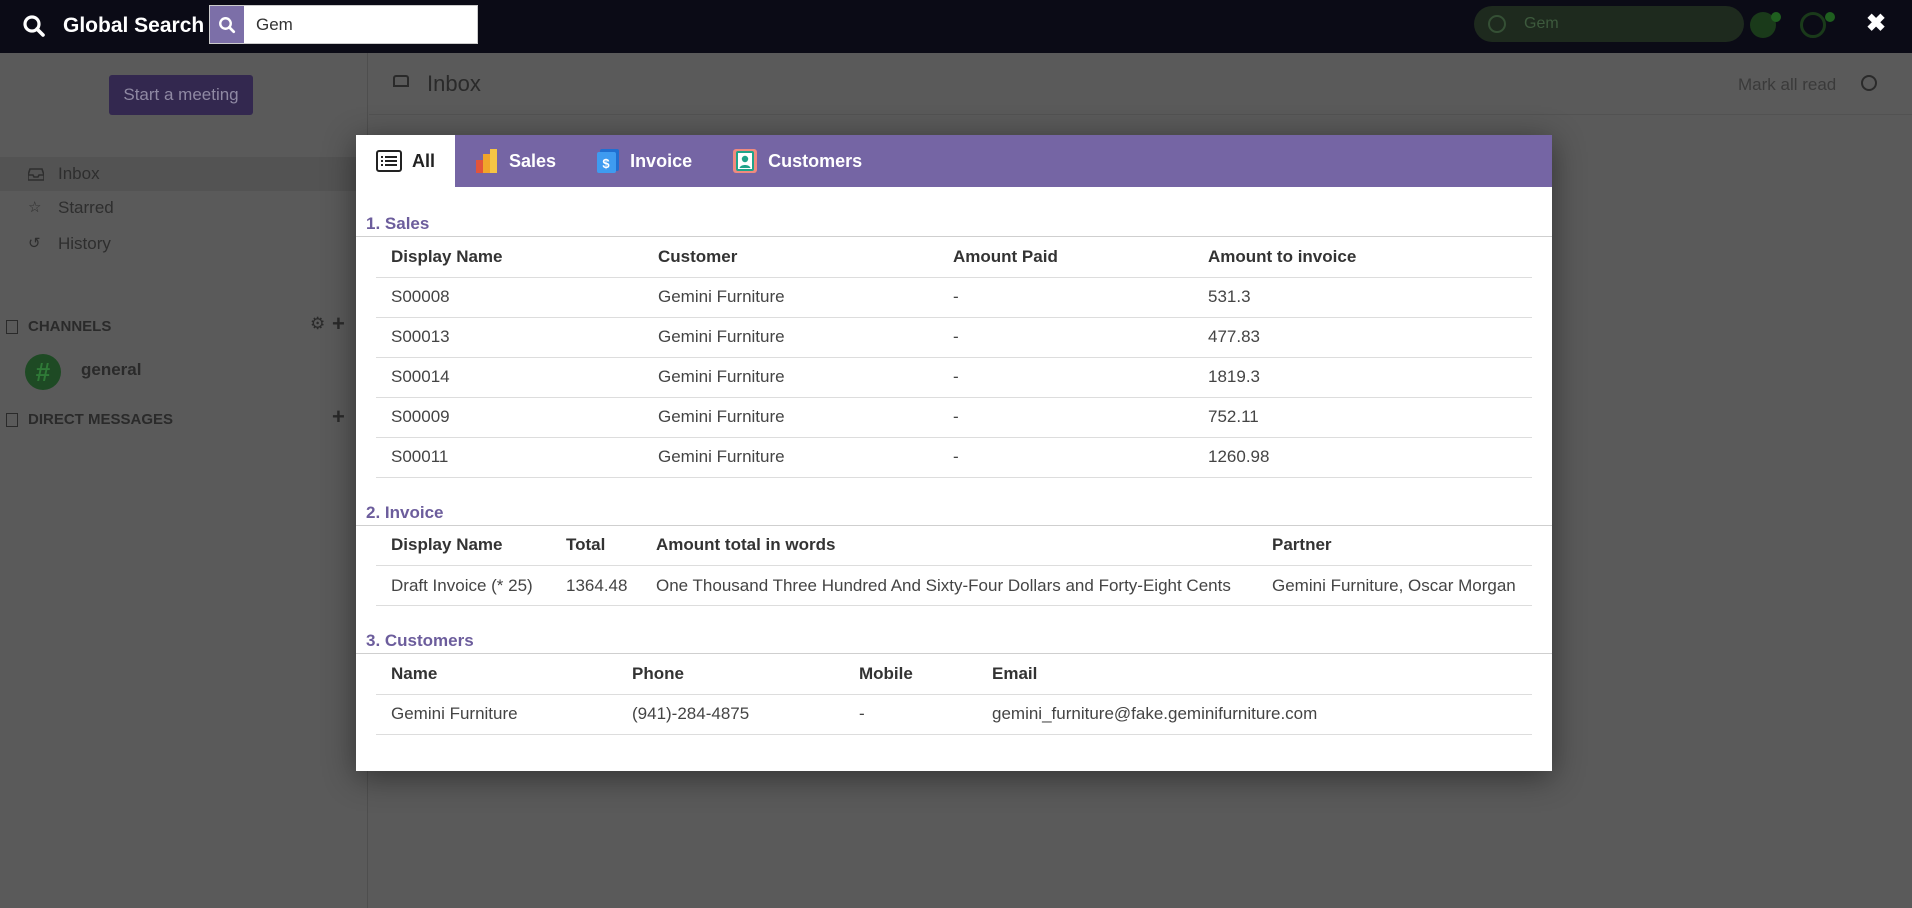  I want to click on table-cell: 1819.3, so click(1362, 377).